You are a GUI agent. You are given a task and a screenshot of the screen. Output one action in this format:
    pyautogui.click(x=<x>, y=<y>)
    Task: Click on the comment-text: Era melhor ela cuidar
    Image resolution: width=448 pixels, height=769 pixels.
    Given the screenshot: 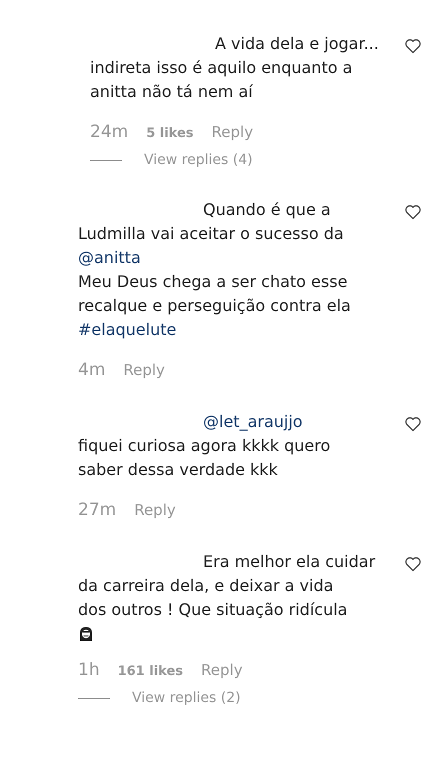 What is the action you would take?
    pyautogui.click(x=289, y=561)
    